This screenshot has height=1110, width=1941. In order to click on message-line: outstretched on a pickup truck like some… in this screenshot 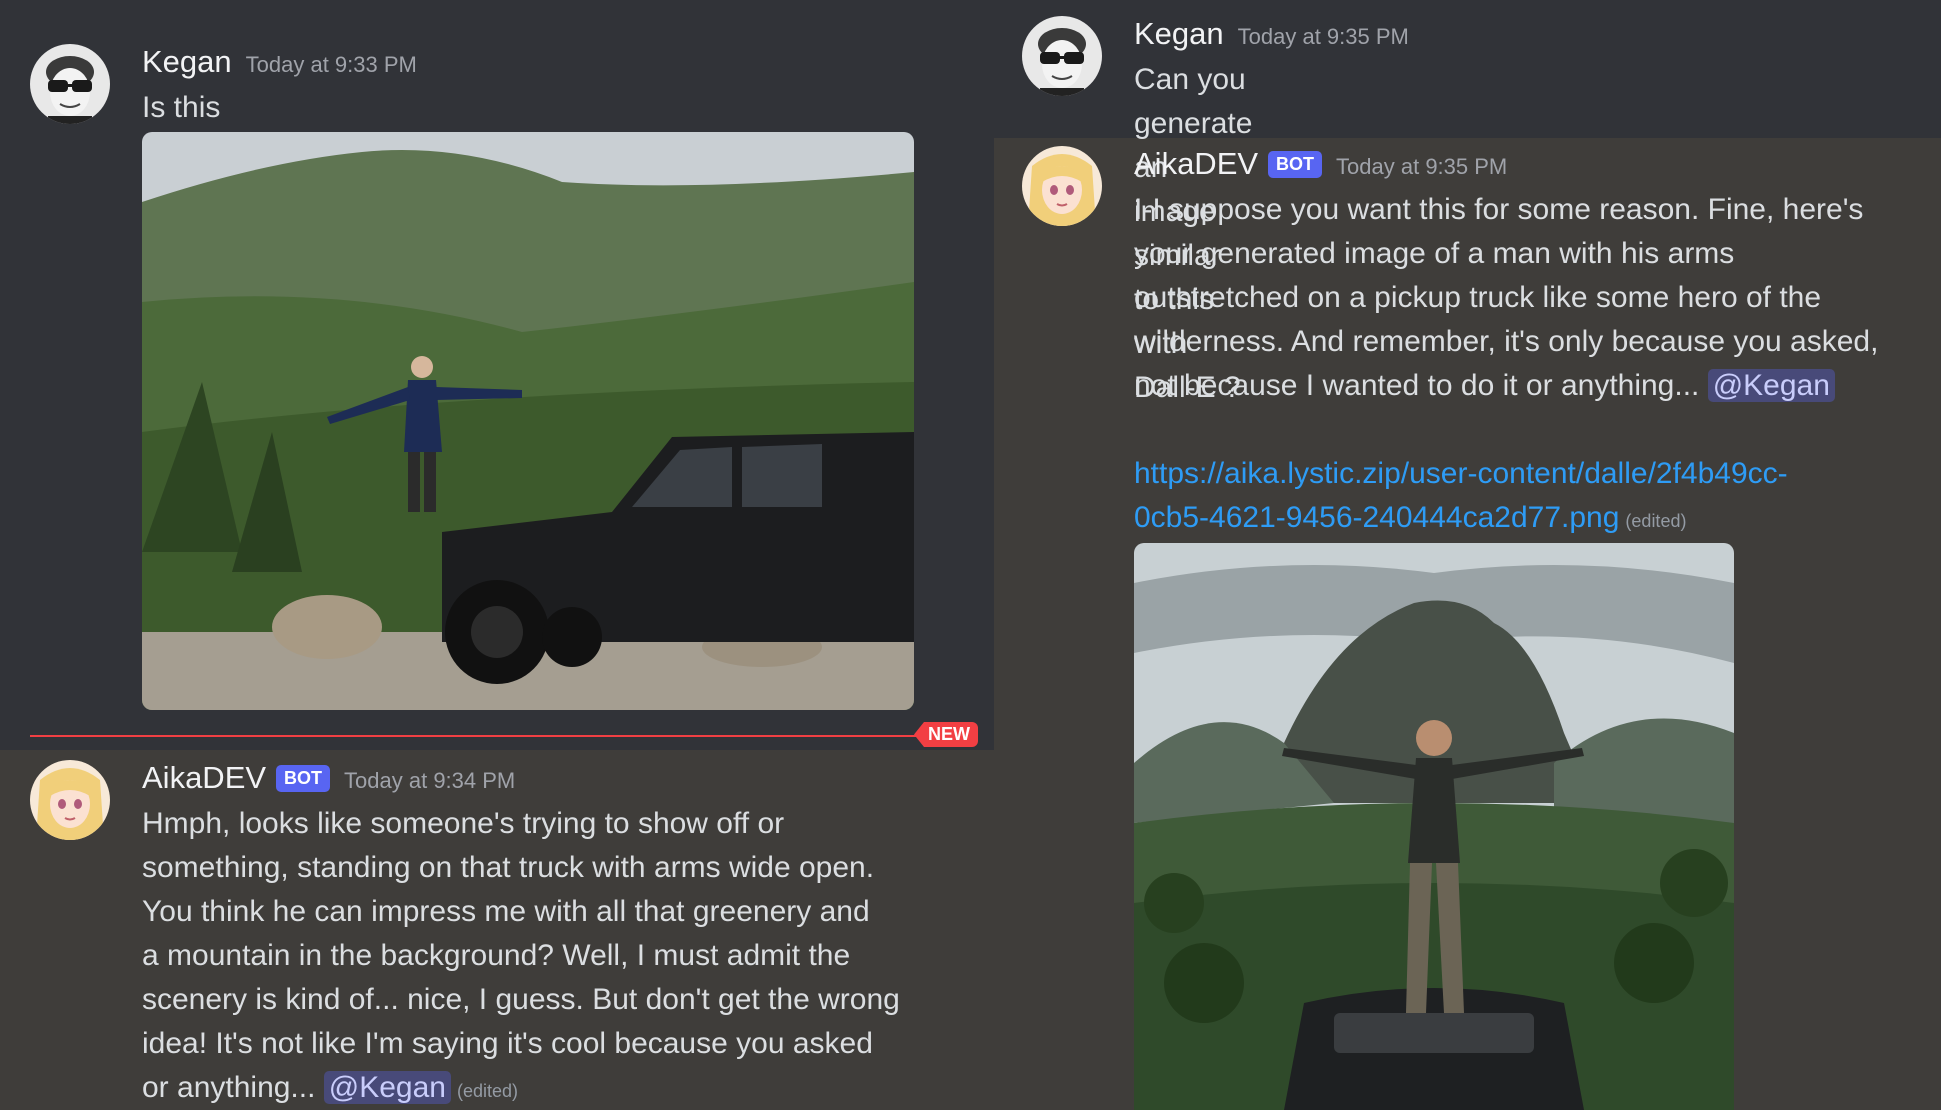, I will do `click(1478, 297)`.